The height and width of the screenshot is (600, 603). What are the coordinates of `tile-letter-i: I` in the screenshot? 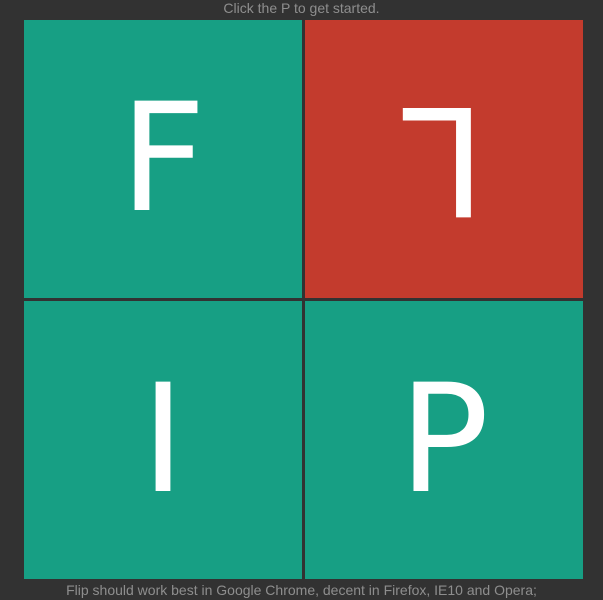 It's located at (163, 440).